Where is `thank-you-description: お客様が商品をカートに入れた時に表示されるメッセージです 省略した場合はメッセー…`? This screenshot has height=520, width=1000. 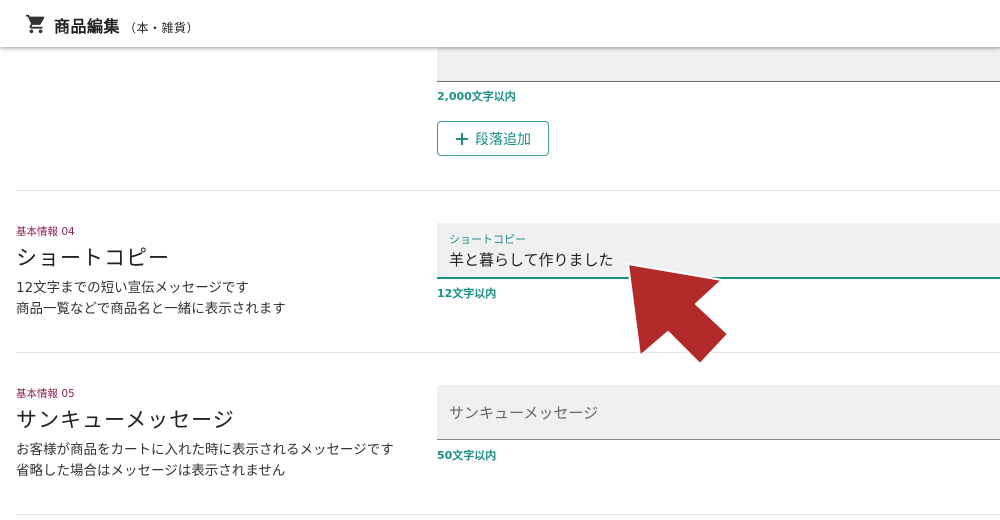
thank-you-description: お客様が商品をカートに入れた時に表示されるメッセージです 省略した場合はメッセー… is located at coordinates (205, 461).